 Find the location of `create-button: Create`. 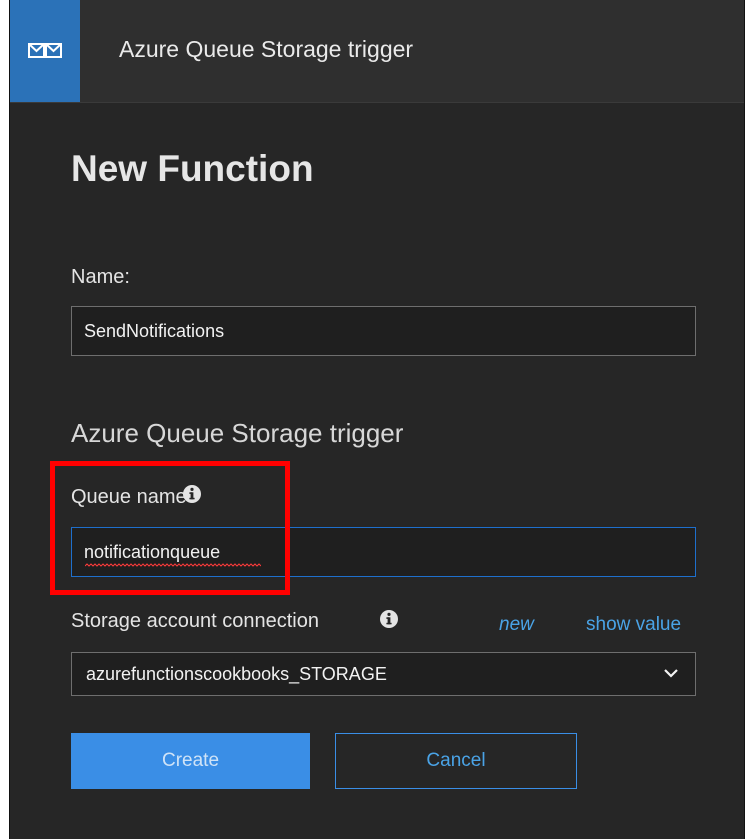

create-button: Create is located at coordinates (190, 761).